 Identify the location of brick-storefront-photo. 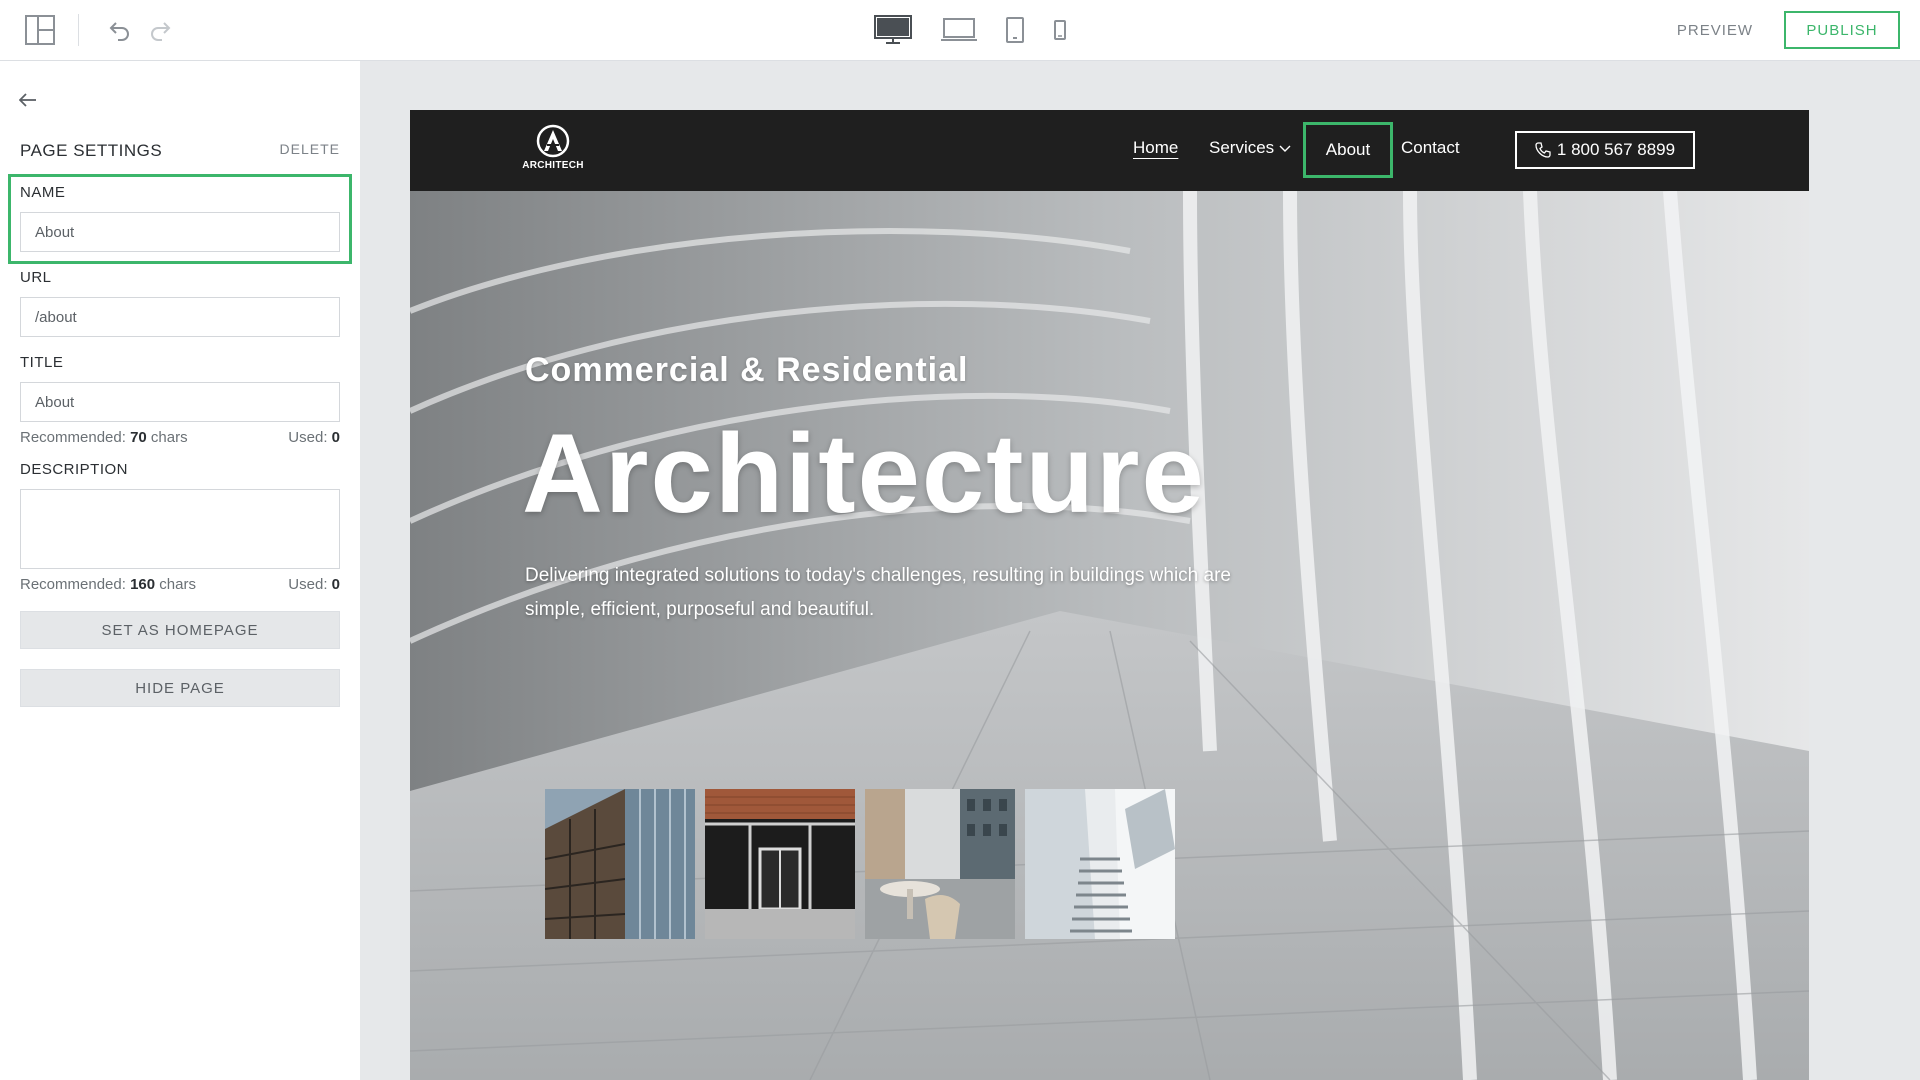
(780, 864).